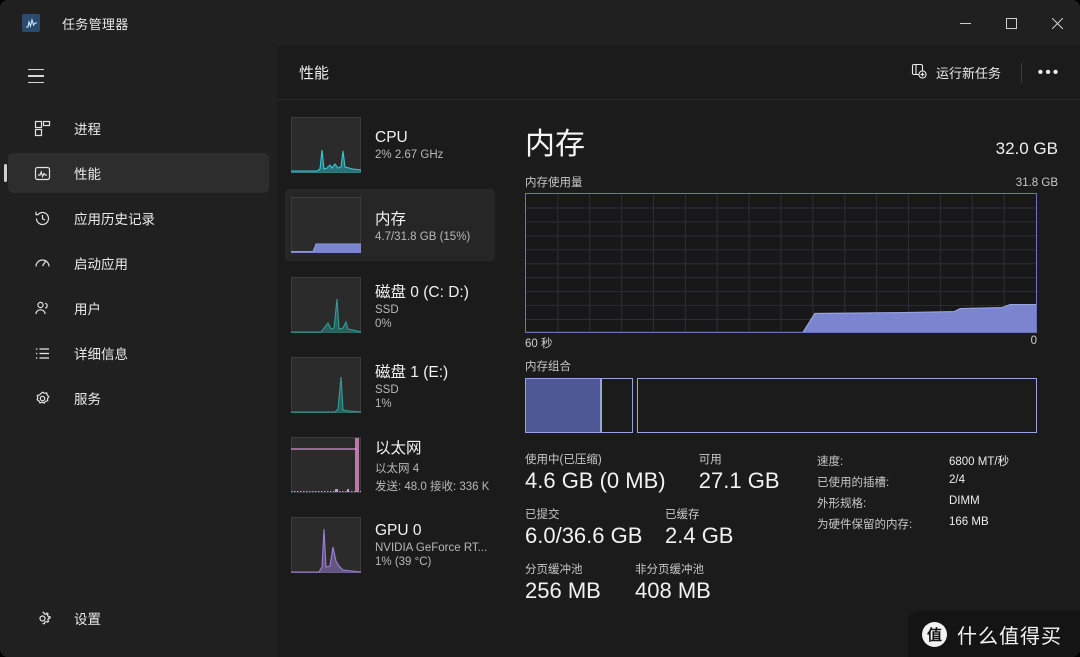 This screenshot has width=1080, height=657. What do you see at coordinates (314, 73) in the screenshot?
I see `page-title: 性能` at bounding box center [314, 73].